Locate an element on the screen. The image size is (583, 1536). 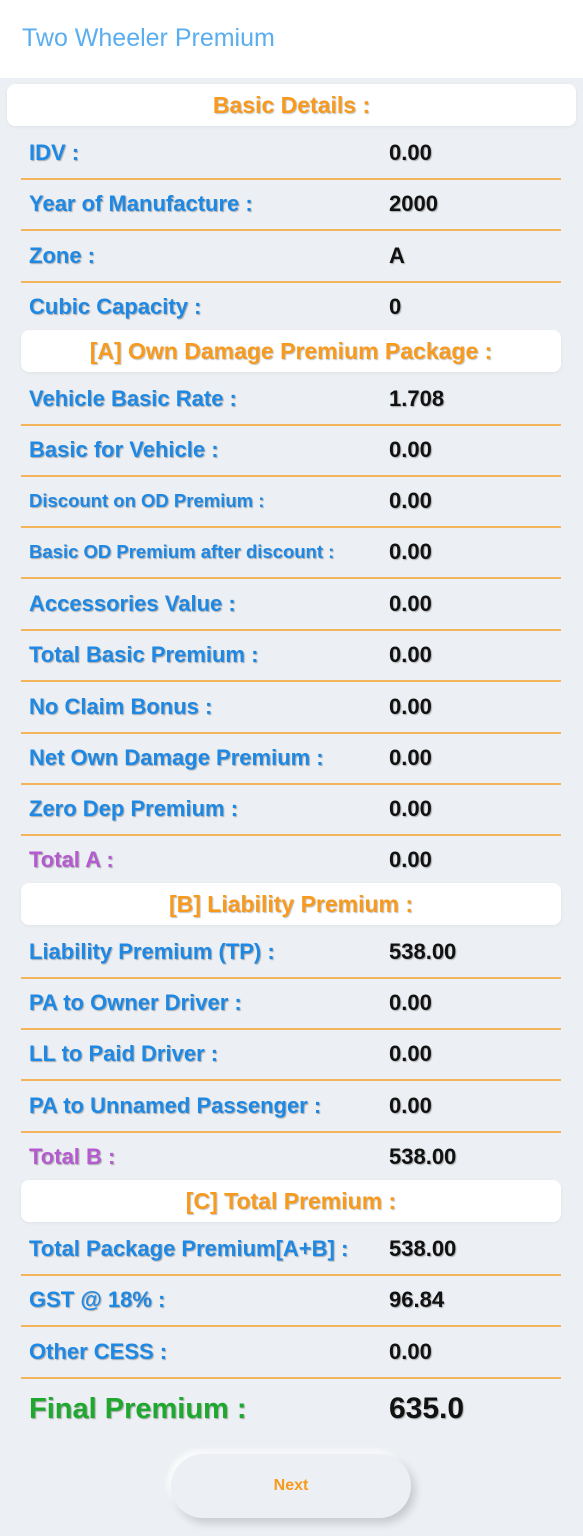
no-claim-bonus-value: 0.00 is located at coordinates (410, 706).